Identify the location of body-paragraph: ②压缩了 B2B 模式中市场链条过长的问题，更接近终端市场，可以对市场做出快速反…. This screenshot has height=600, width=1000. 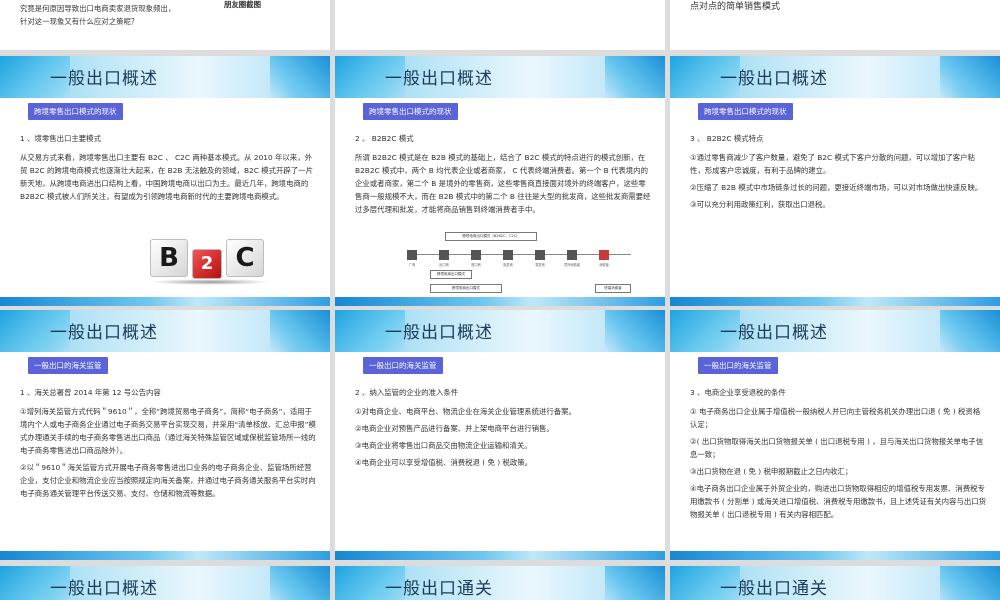
(836, 187).